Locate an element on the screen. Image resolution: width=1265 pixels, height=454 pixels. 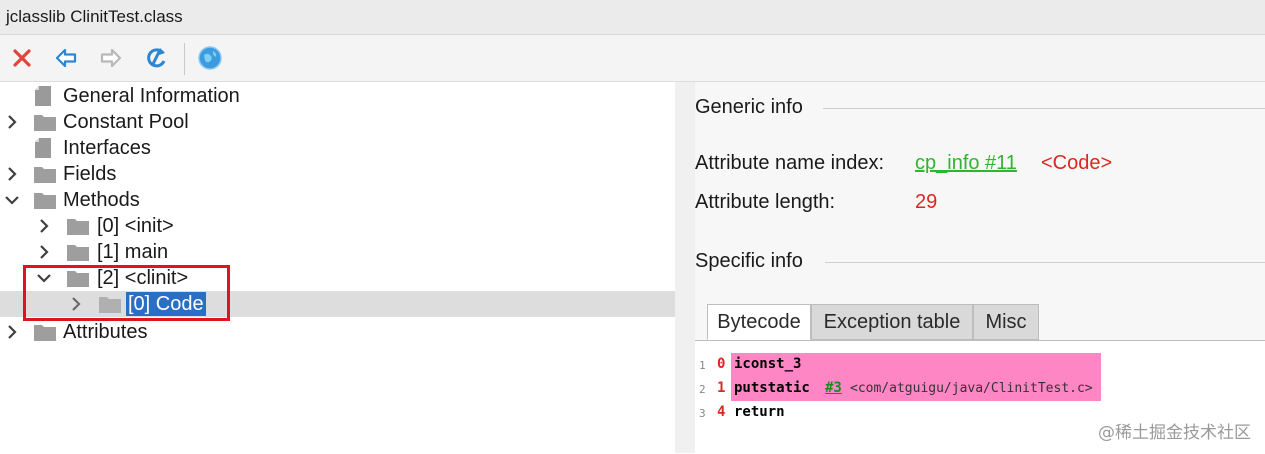
forward-button is located at coordinates (111, 58).